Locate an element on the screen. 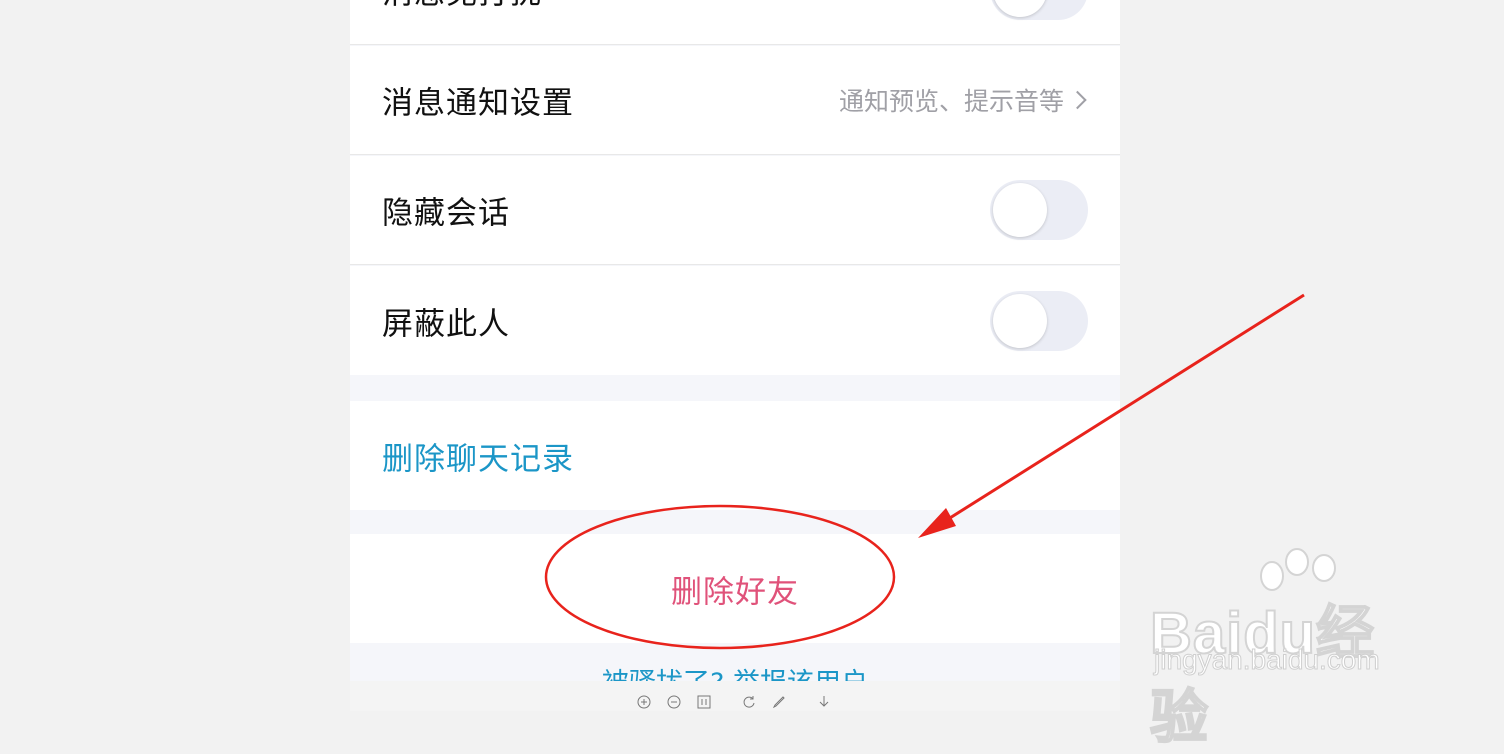 Image resolution: width=1504 pixels, height=754 pixels. pointer-arrow-head is located at coordinates (937, 523).